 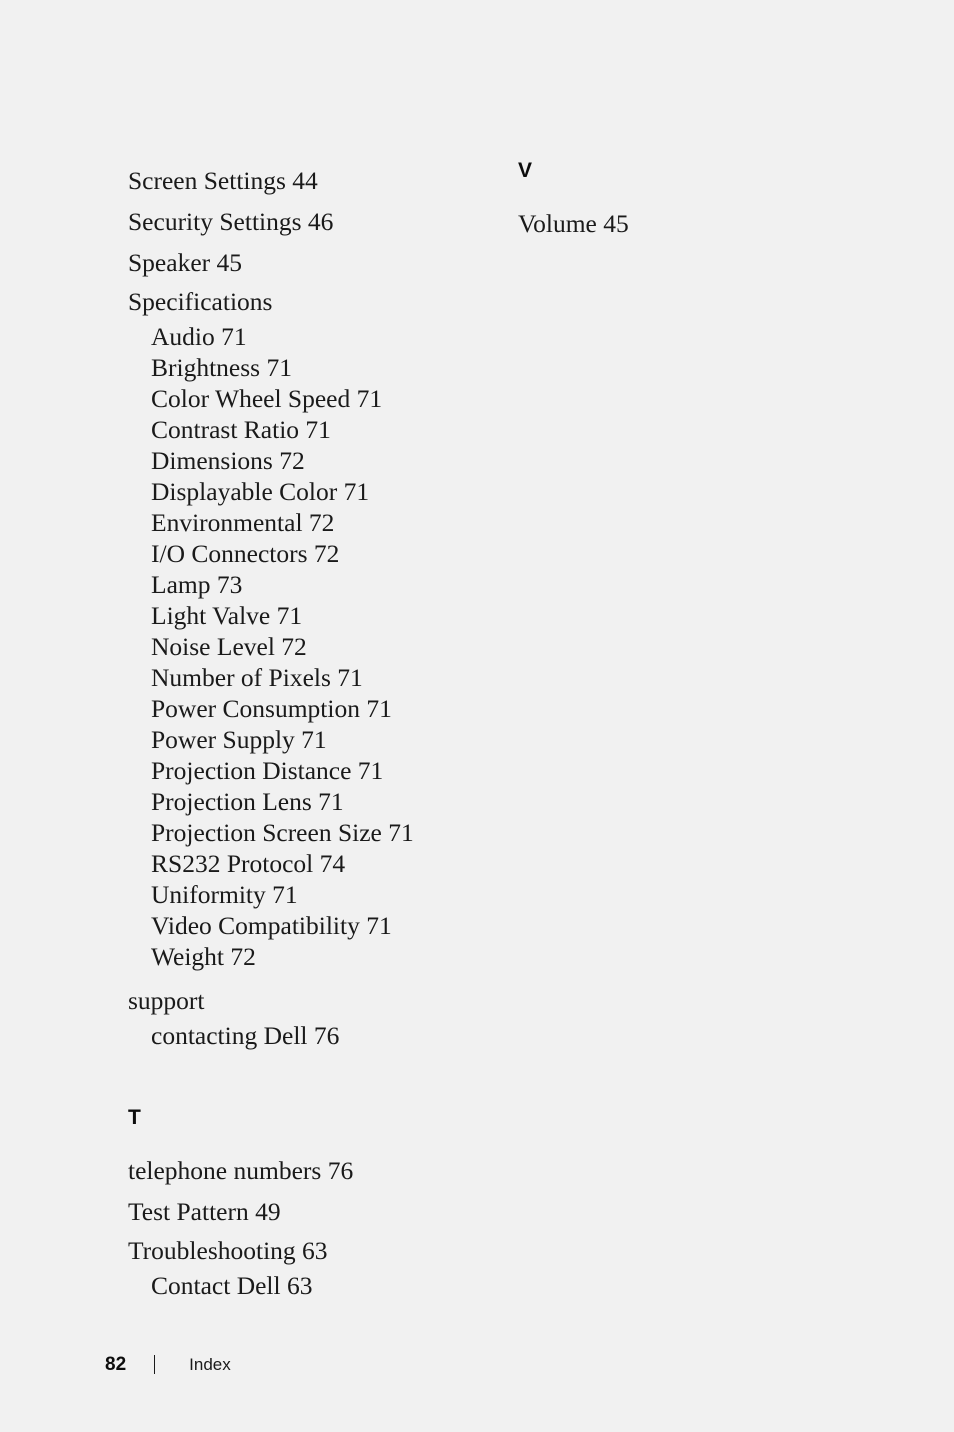 What do you see at coordinates (203, 956) in the screenshot?
I see `index-subentry: Weight 72` at bounding box center [203, 956].